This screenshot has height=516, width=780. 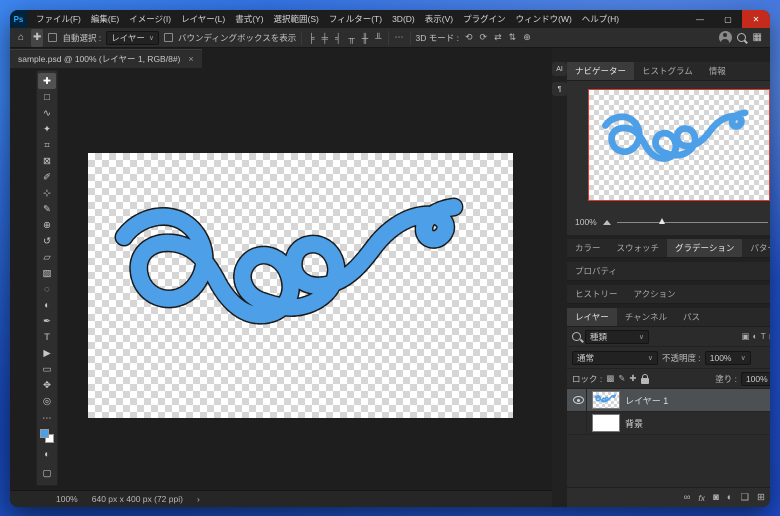 What do you see at coordinates (325, 38) in the screenshot?
I see `align-center-h-icon: ╪` at bounding box center [325, 38].